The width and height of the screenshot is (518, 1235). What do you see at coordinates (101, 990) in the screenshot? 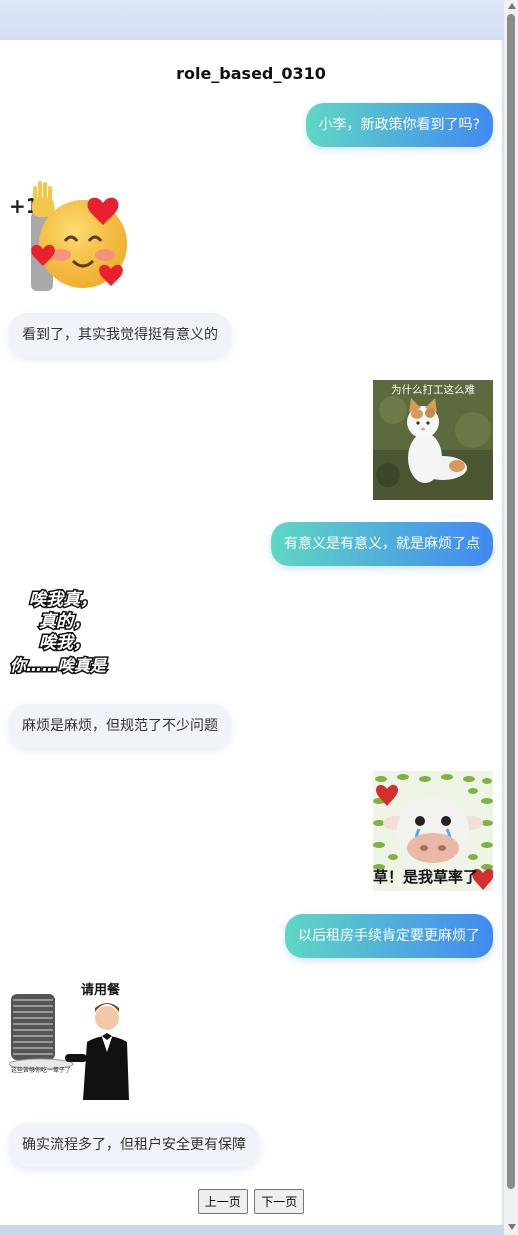
I see `sticker-caption: 请用餐` at bounding box center [101, 990].